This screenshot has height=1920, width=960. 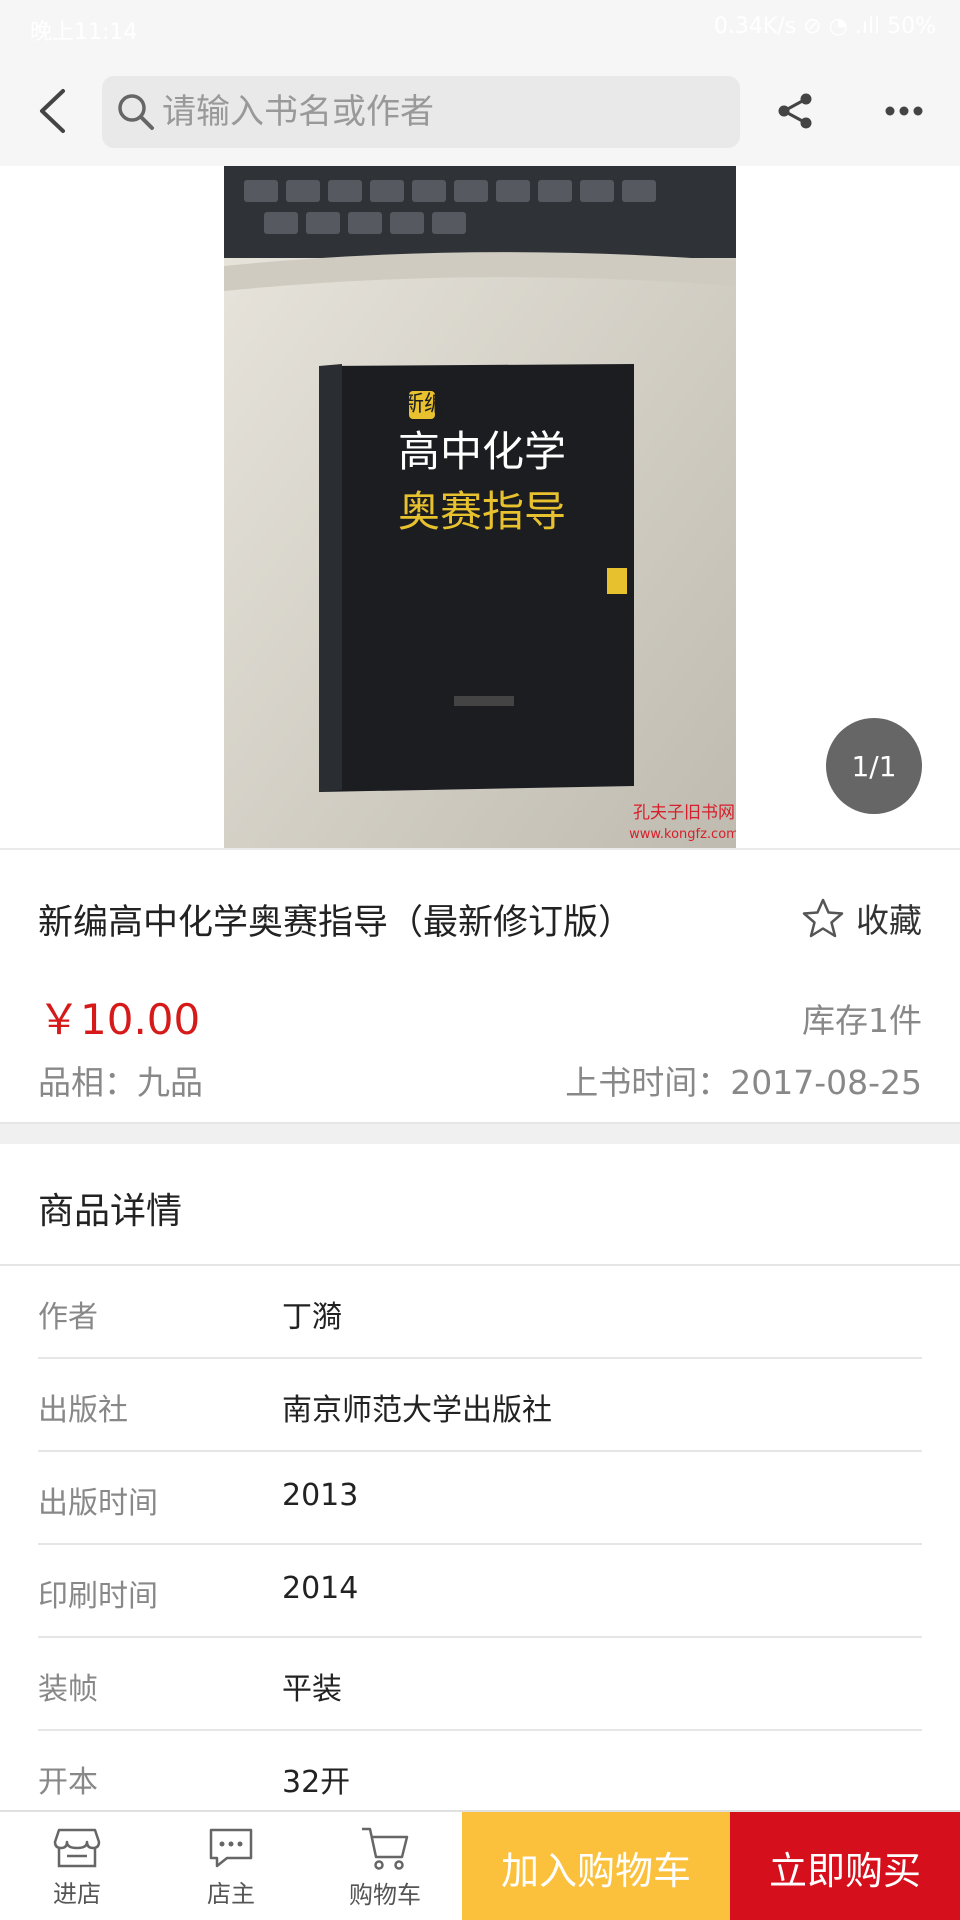 What do you see at coordinates (845, 1866) in the screenshot?
I see `buy-now-button: 立即购买` at bounding box center [845, 1866].